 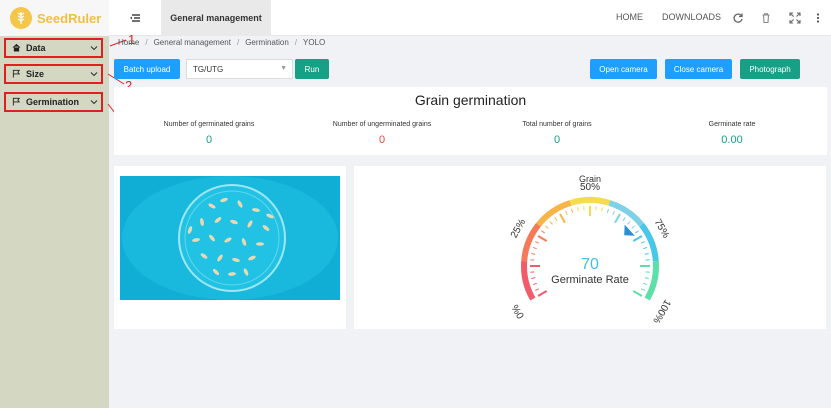 I want to click on tab-general-management: General management, so click(x=216, y=18).